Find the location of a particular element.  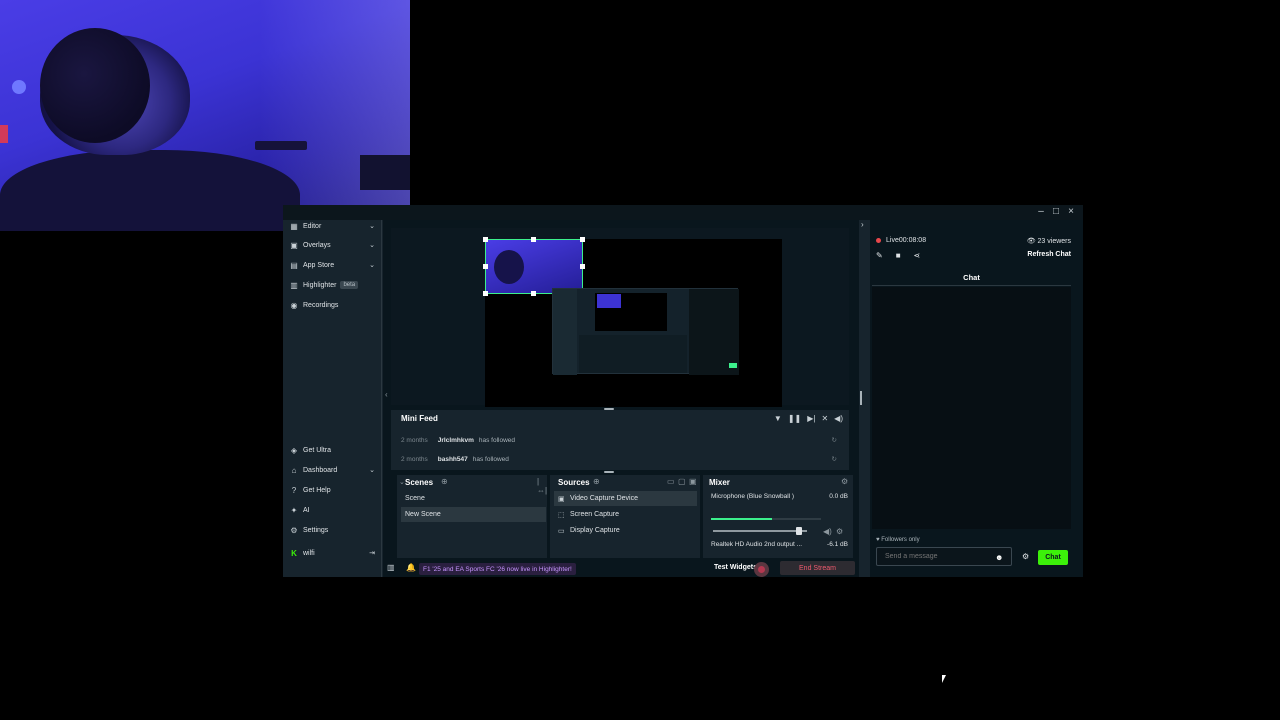

source-item: ⬚ Screen Capture is located at coordinates (625, 514).